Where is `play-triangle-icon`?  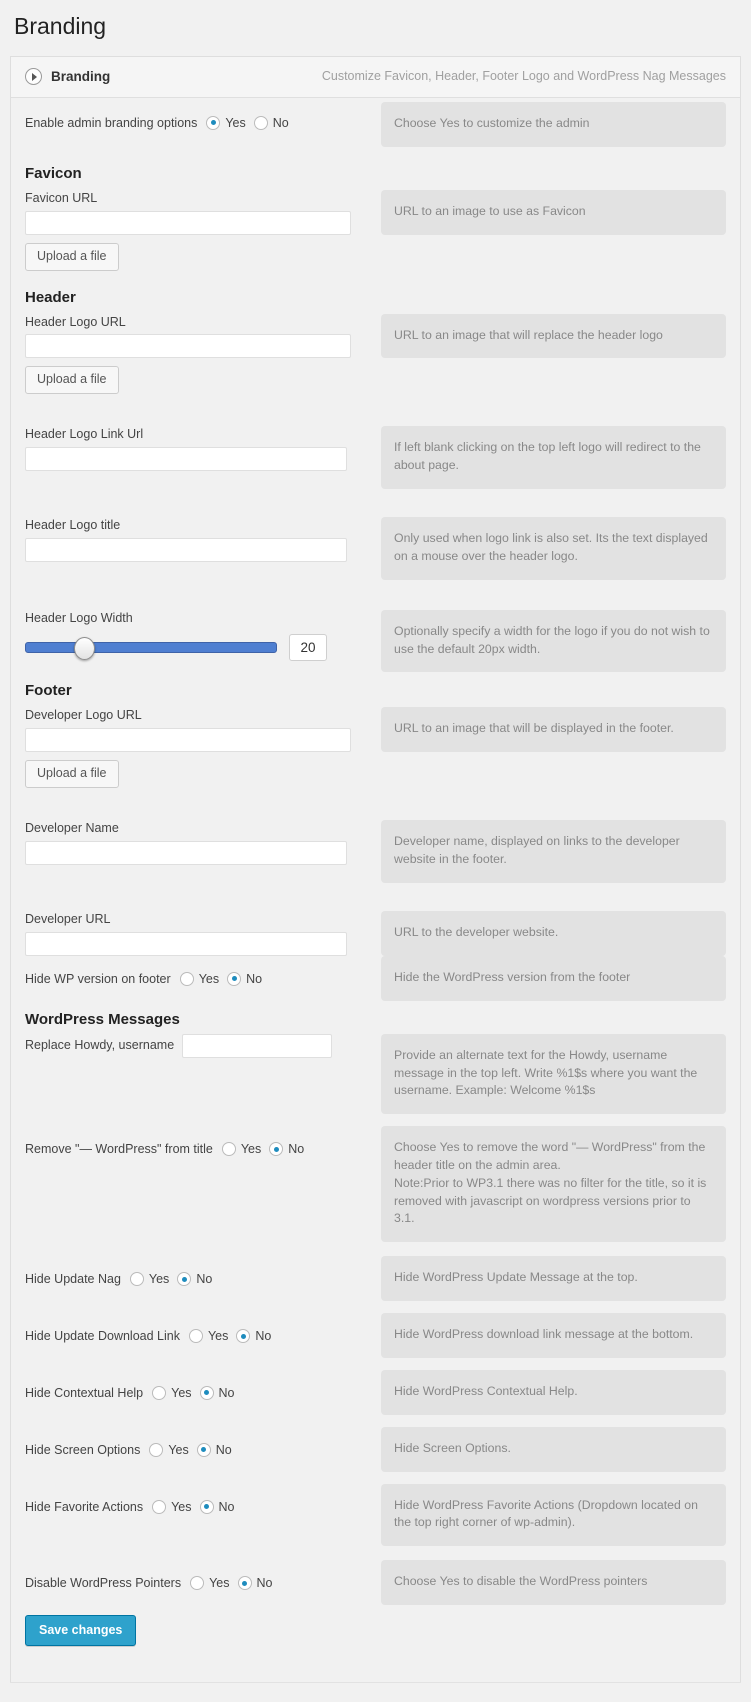
play-triangle-icon is located at coordinates (33, 76).